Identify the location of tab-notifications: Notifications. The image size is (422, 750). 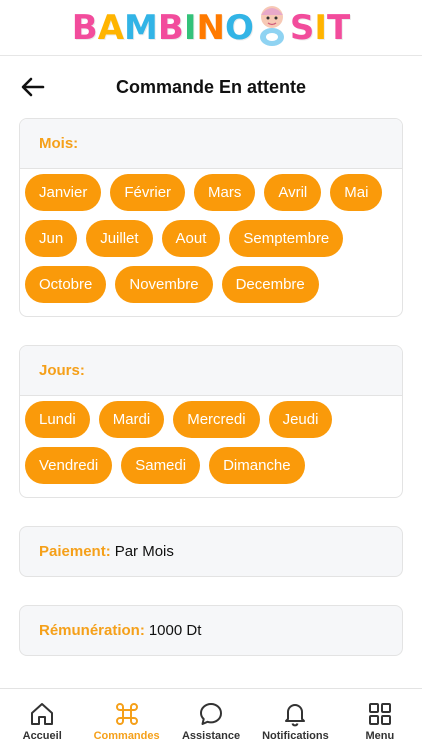
(295, 719).